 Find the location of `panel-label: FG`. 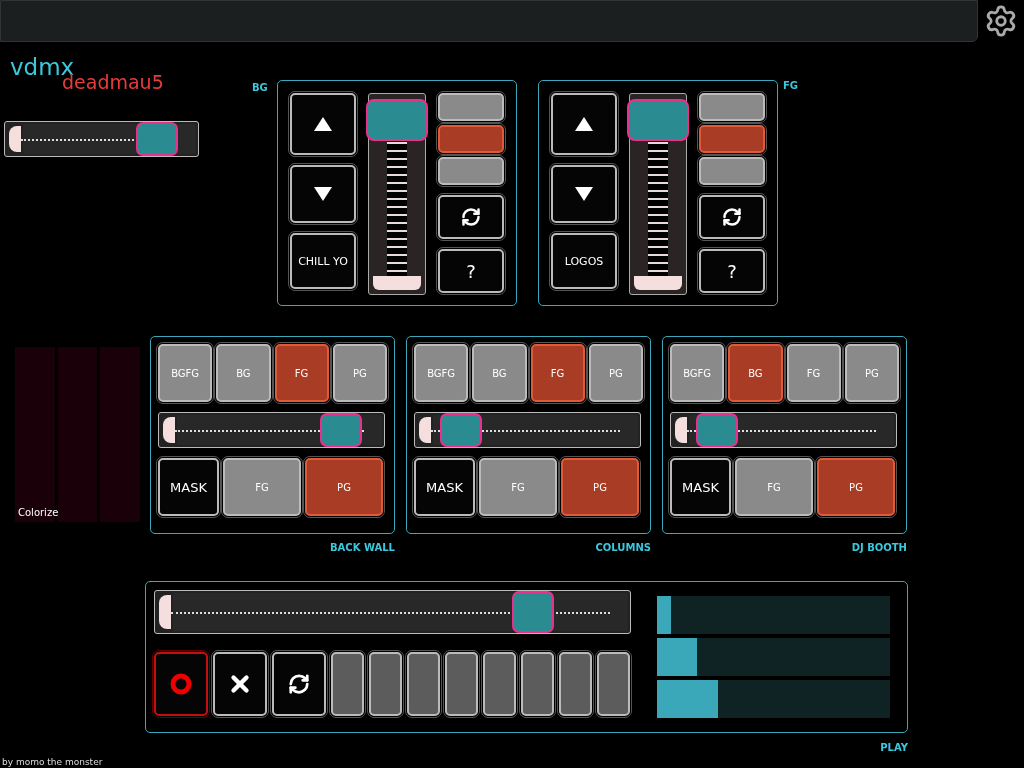

panel-label: FG is located at coordinates (791, 85).